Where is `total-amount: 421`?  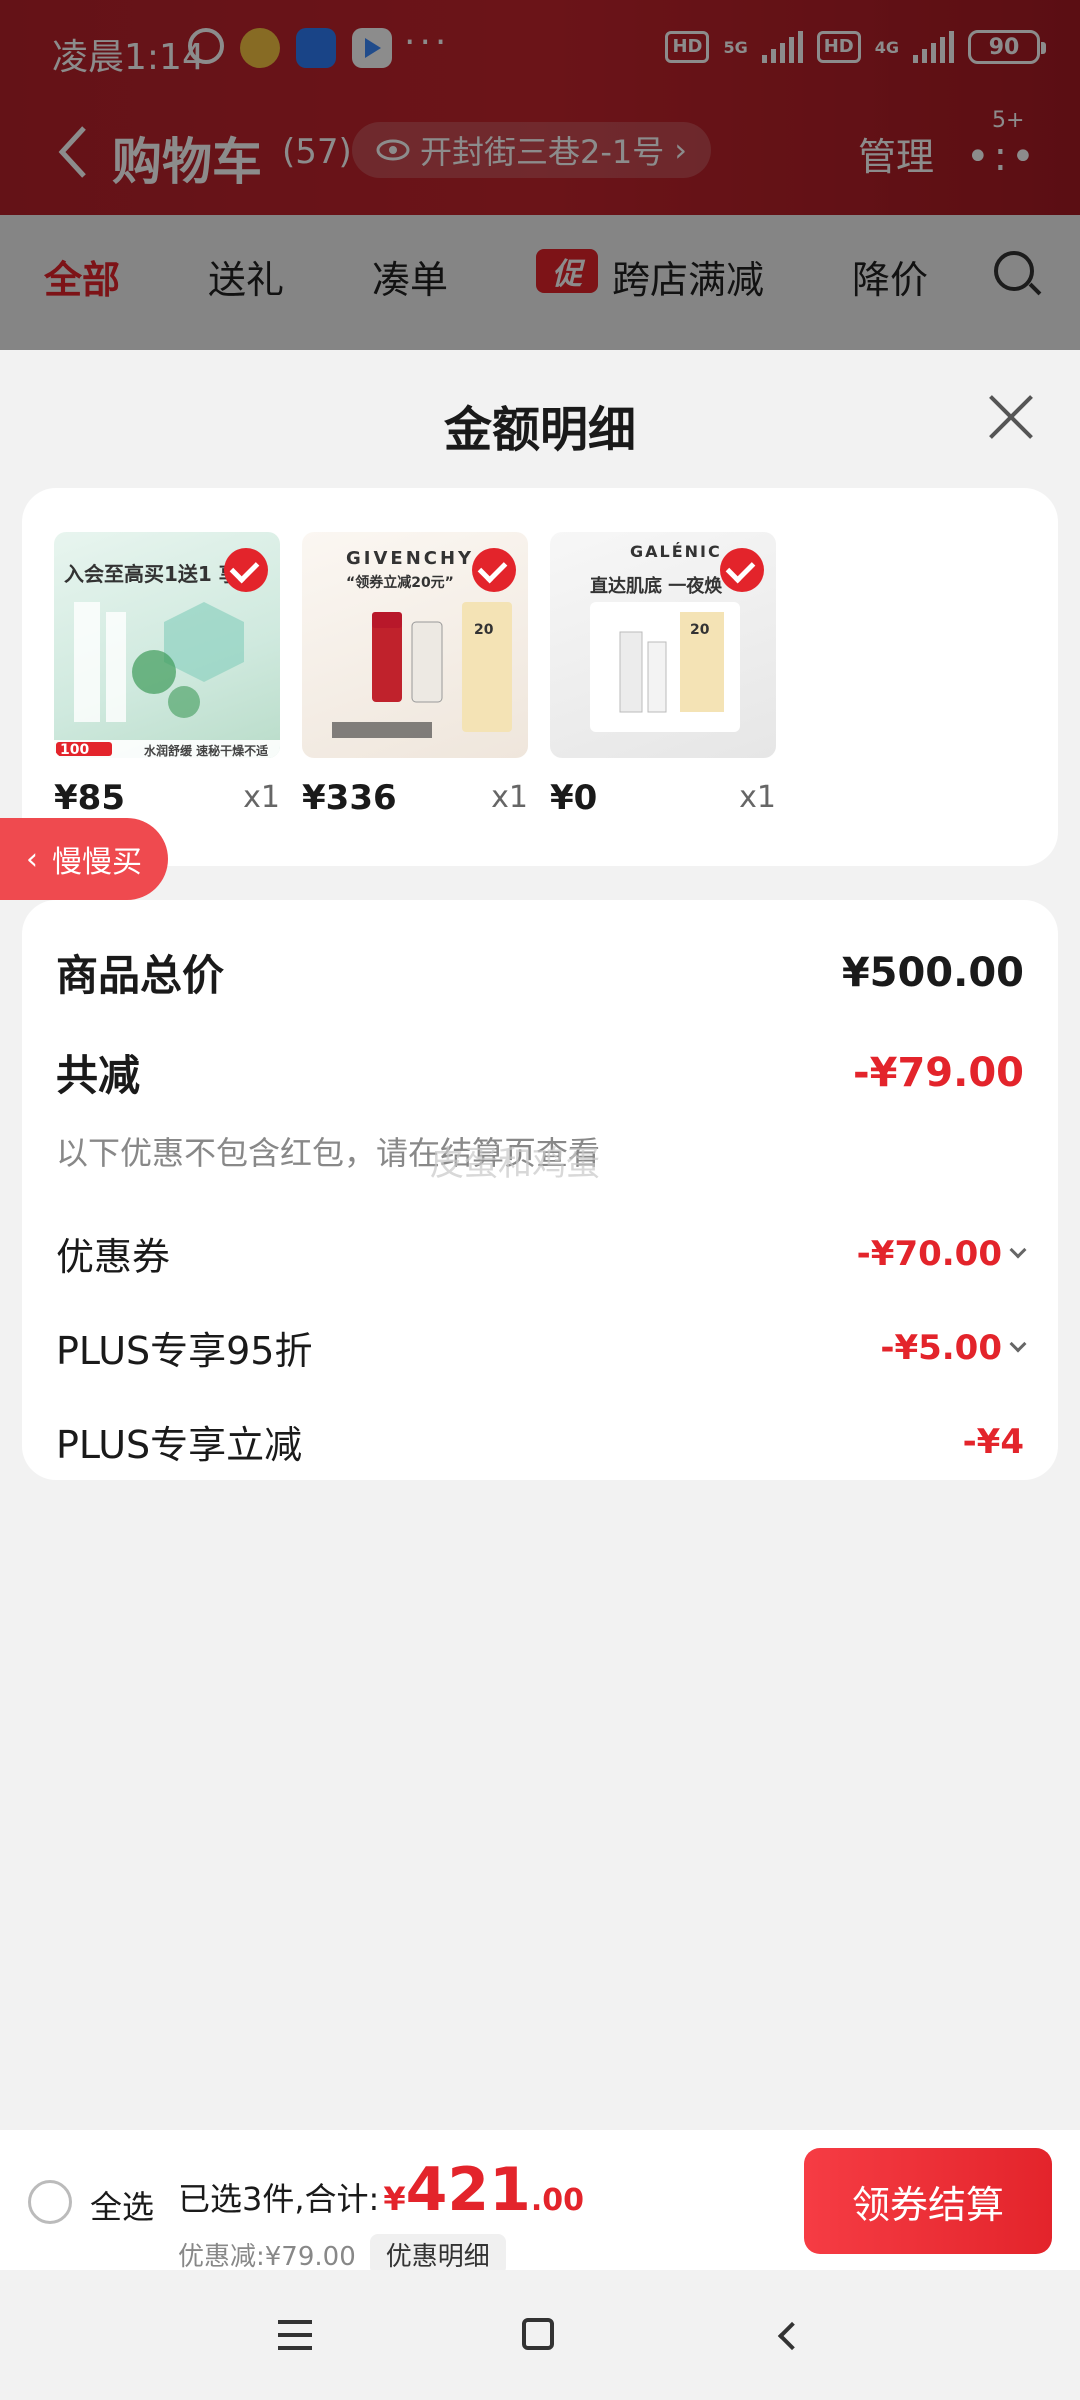 total-amount: 421 is located at coordinates (468, 2190).